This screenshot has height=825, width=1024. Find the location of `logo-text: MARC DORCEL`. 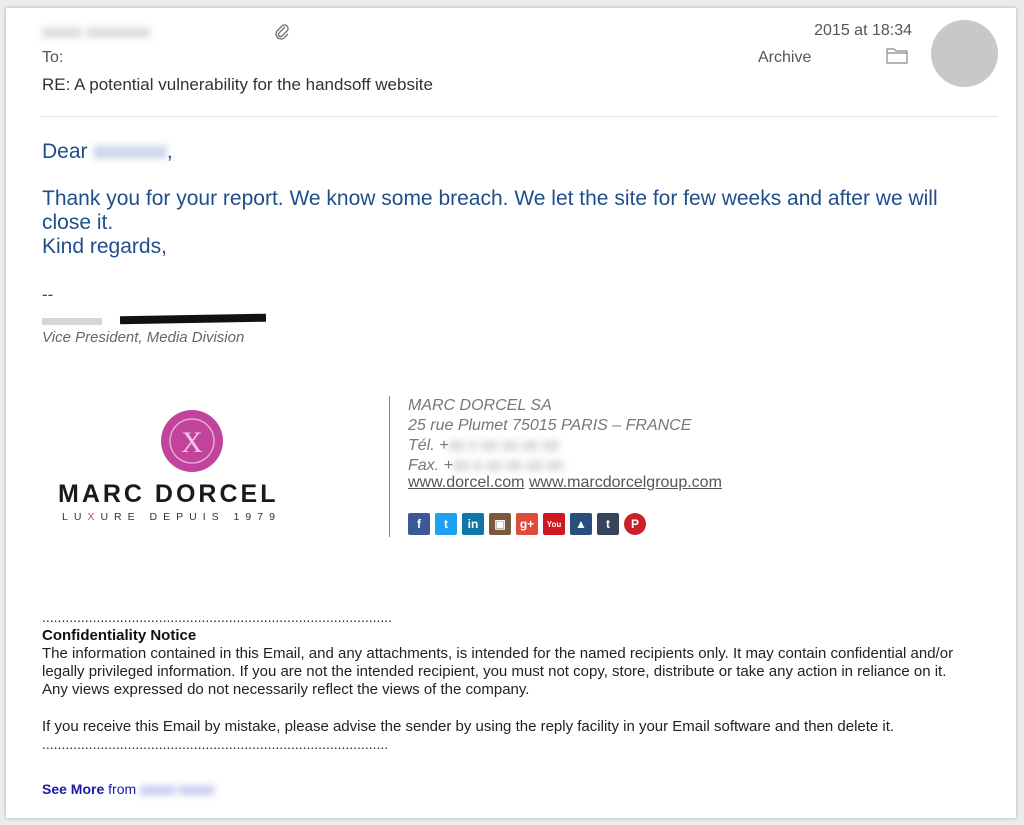

logo-text: MARC DORCEL is located at coordinates (168, 494).